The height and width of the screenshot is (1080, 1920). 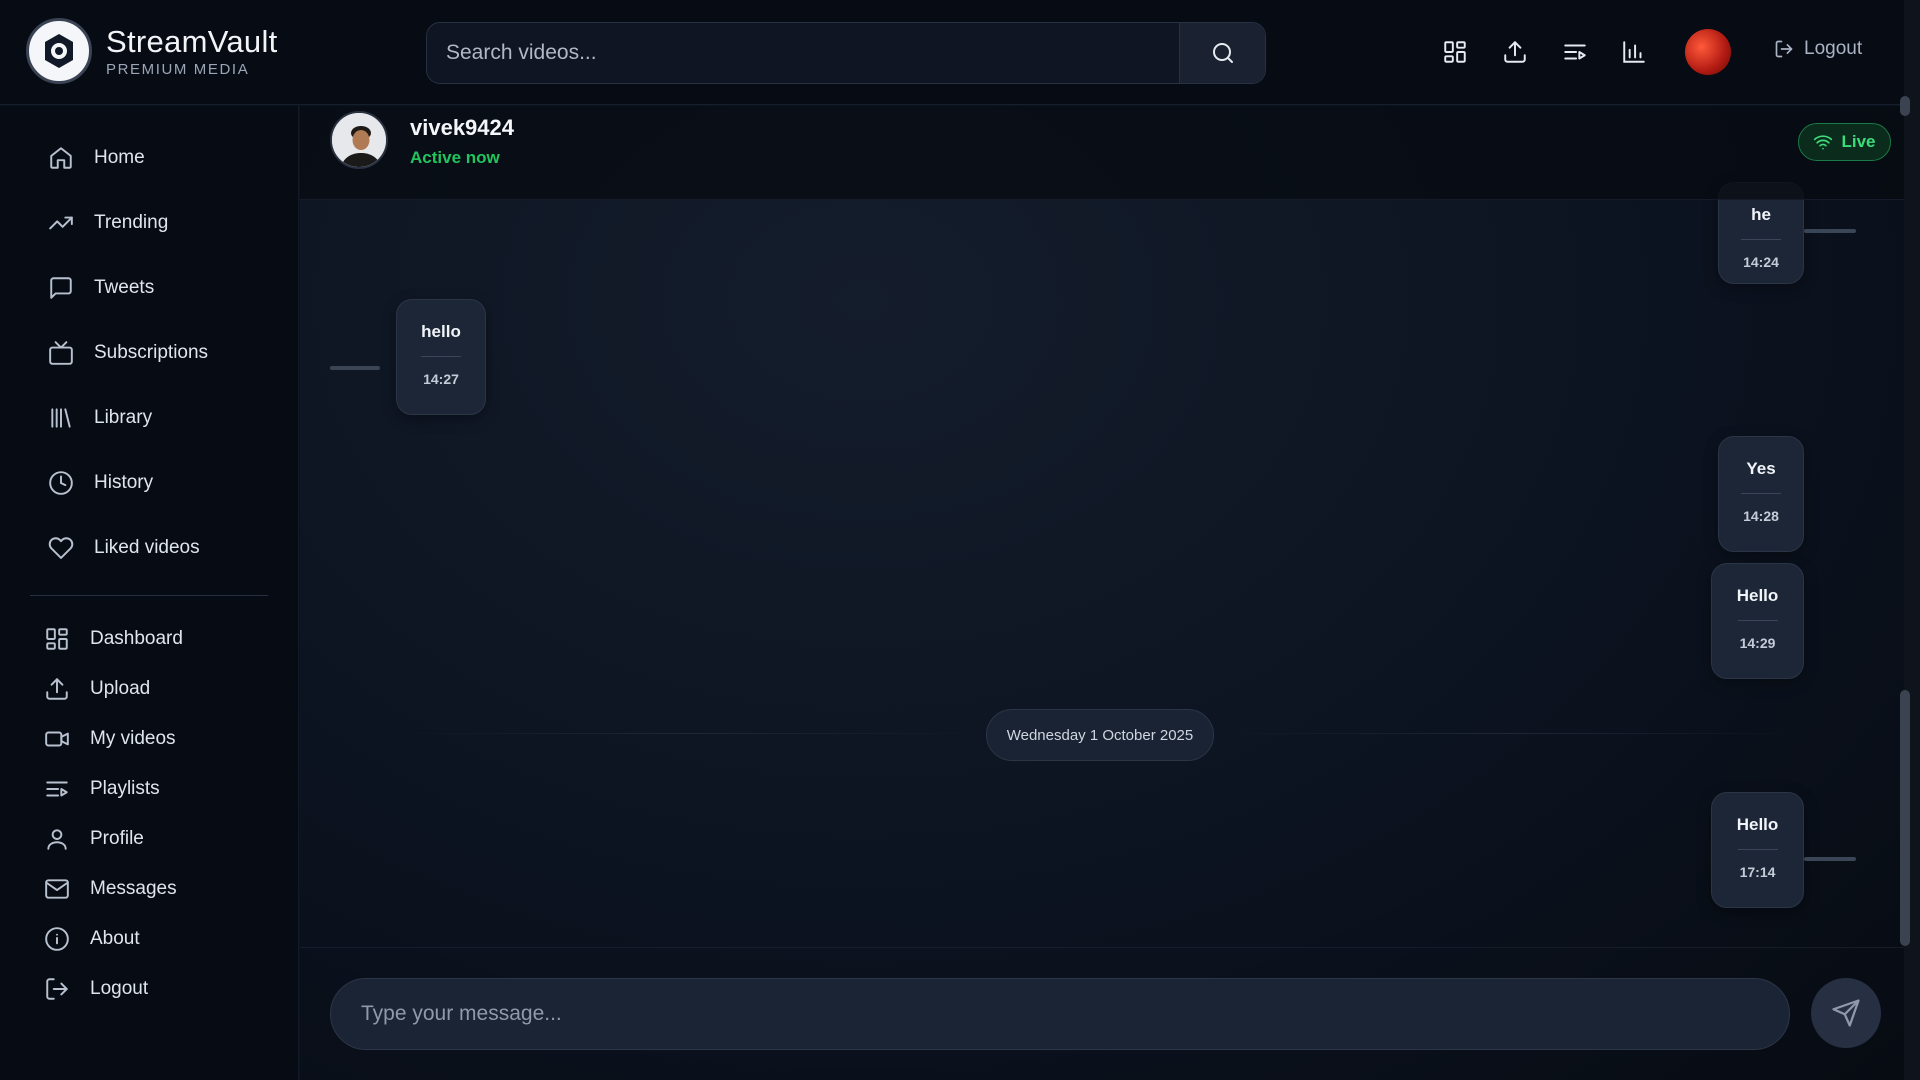 What do you see at coordinates (691, 733) in the screenshot?
I see `date-divider-line` at bounding box center [691, 733].